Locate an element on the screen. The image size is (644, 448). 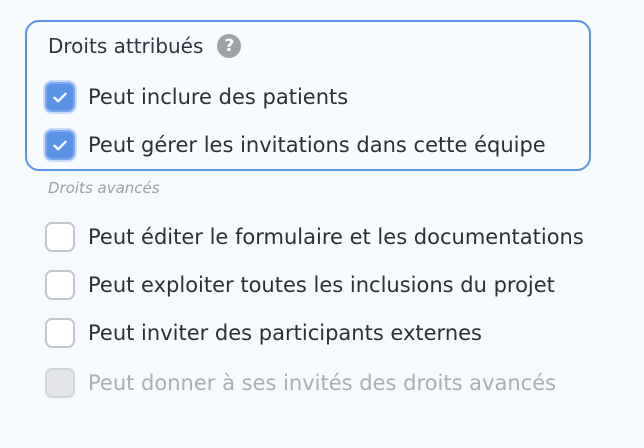
question-circle-icon: ? is located at coordinates (229, 46).